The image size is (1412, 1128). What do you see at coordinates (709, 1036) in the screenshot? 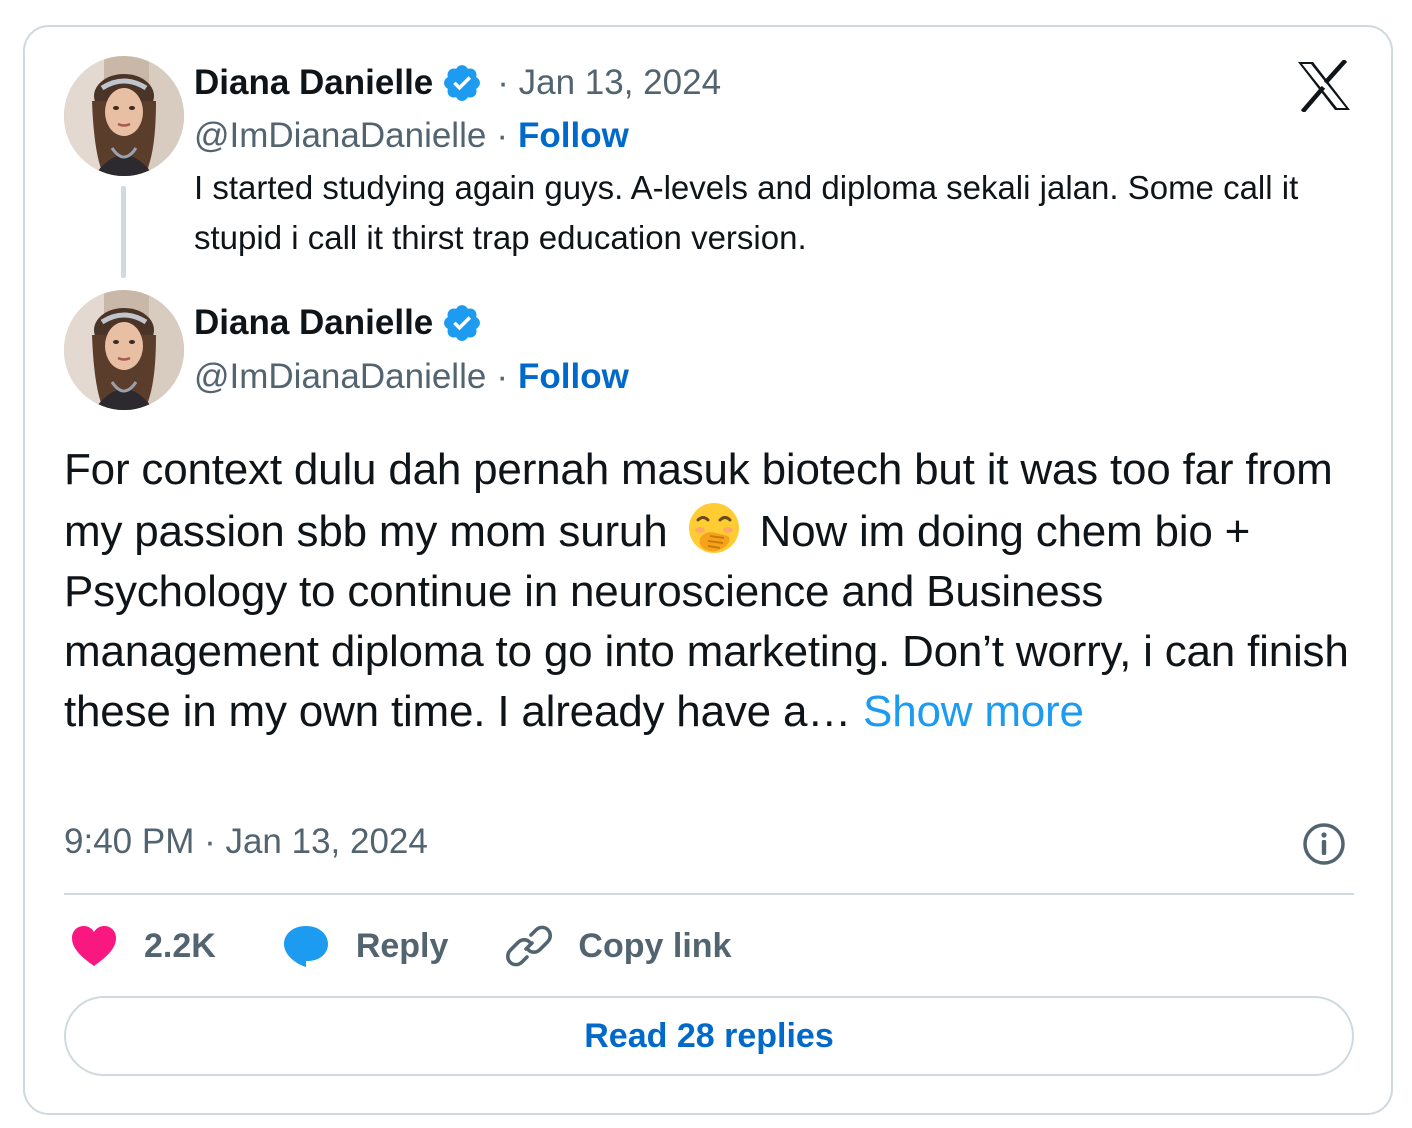
I see `read-replies-button: Read 28 replies` at bounding box center [709, 1036].